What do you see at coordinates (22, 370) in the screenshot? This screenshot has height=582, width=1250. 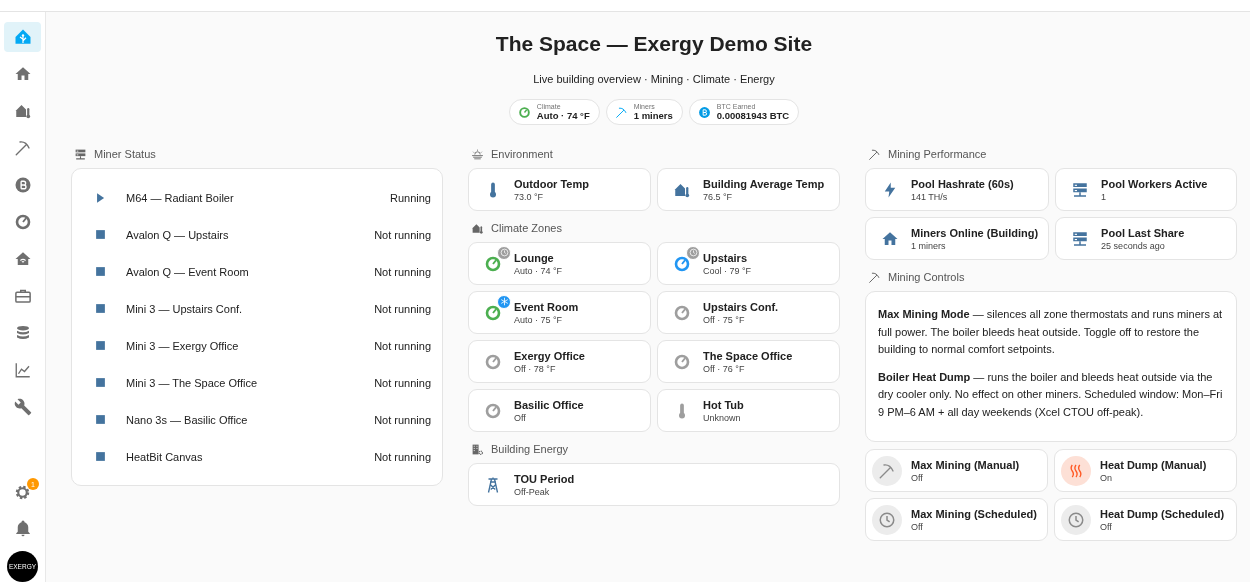 I see `line-chart-icon` at bounding box center [22, 370].